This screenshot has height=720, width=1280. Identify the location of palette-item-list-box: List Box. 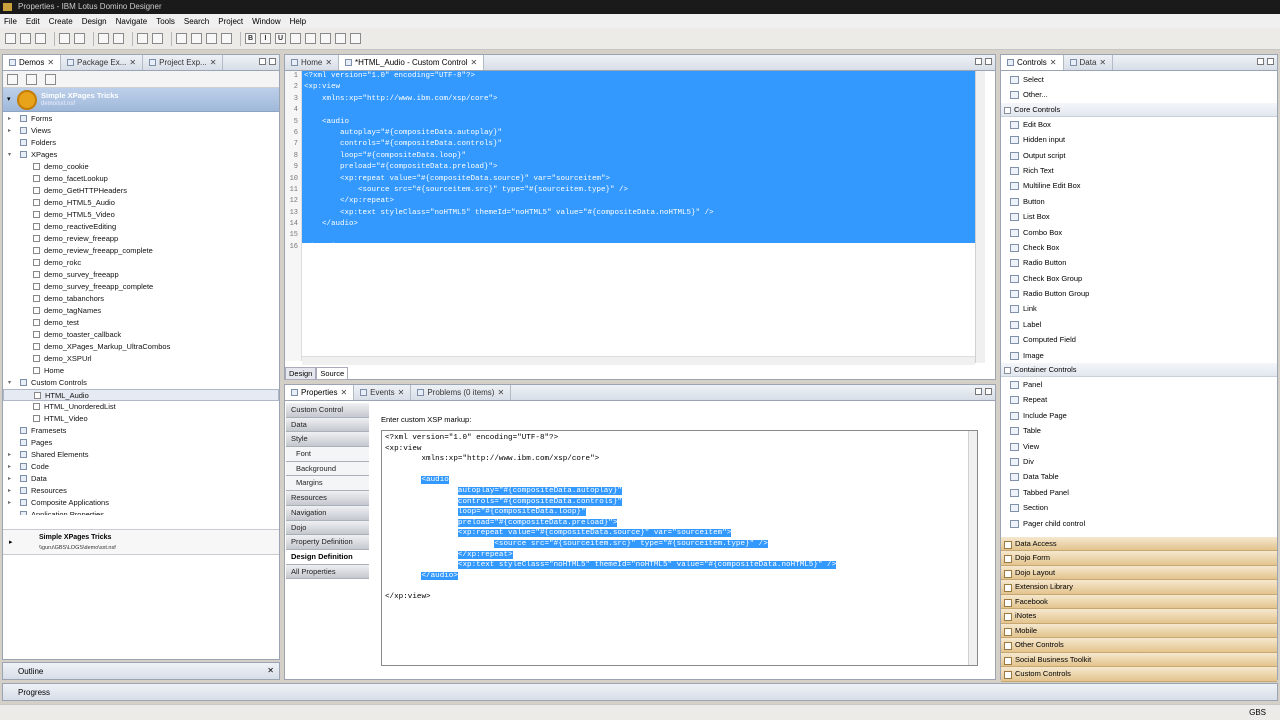
(1139, 216).